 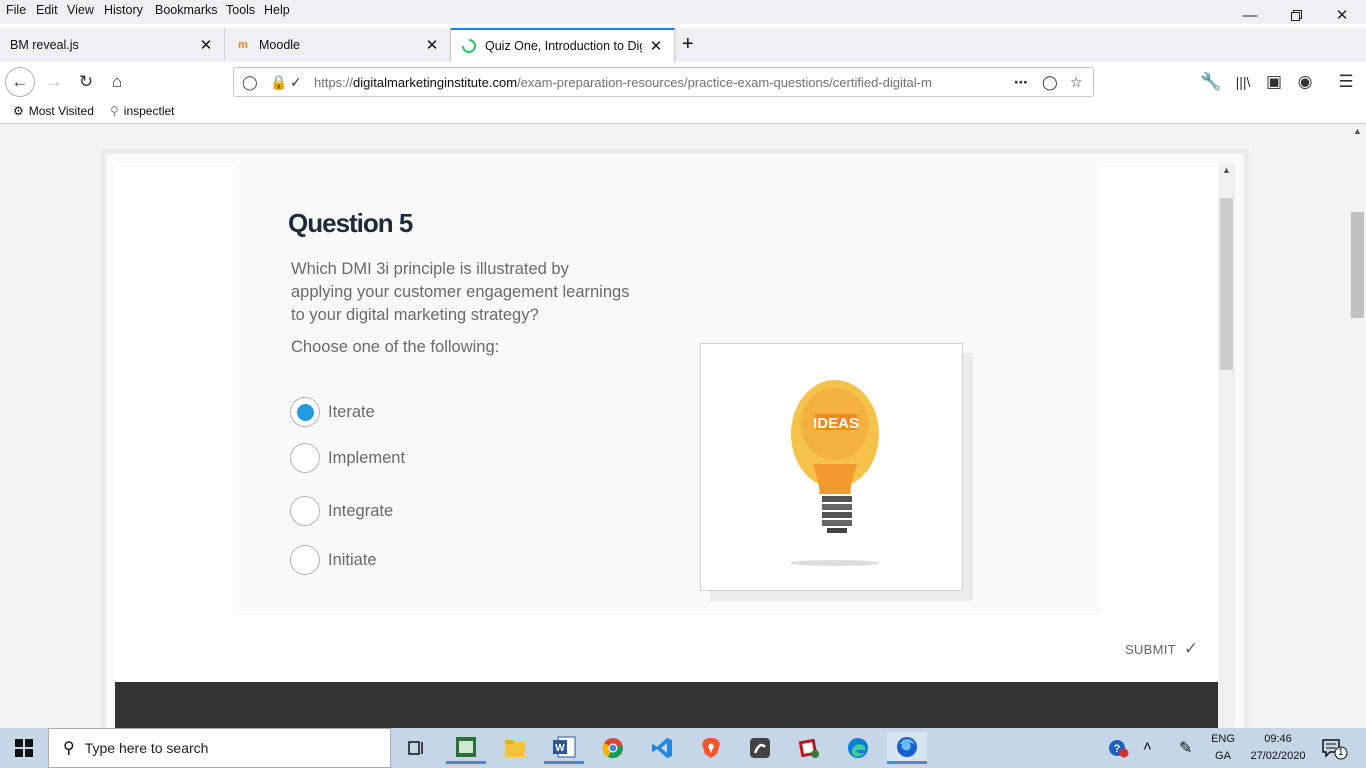 What do you see at coordinates (1357, 265) in the screenshot?
I see `page-scroll-thumb` at bounding box center [1357, 265].